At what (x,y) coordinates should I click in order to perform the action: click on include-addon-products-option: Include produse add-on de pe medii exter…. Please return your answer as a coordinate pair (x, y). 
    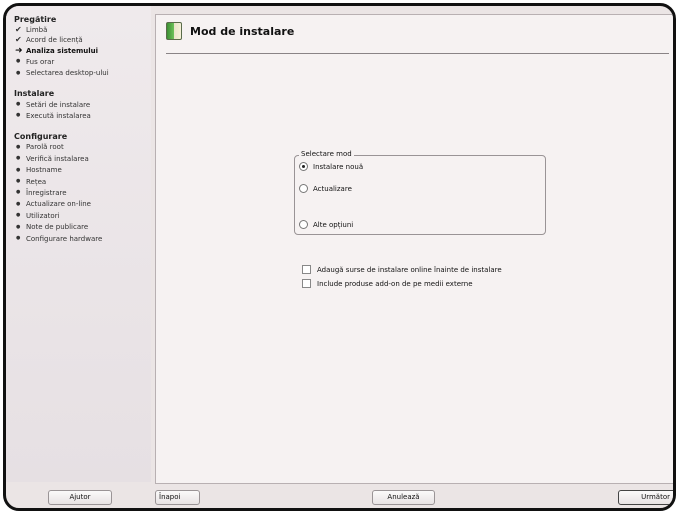
    Looking at the image, I should click on (387, 283).